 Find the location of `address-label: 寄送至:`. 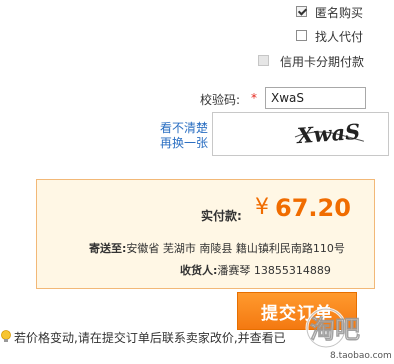

address-label: 寄送至: is located at coordinates (108, 248).